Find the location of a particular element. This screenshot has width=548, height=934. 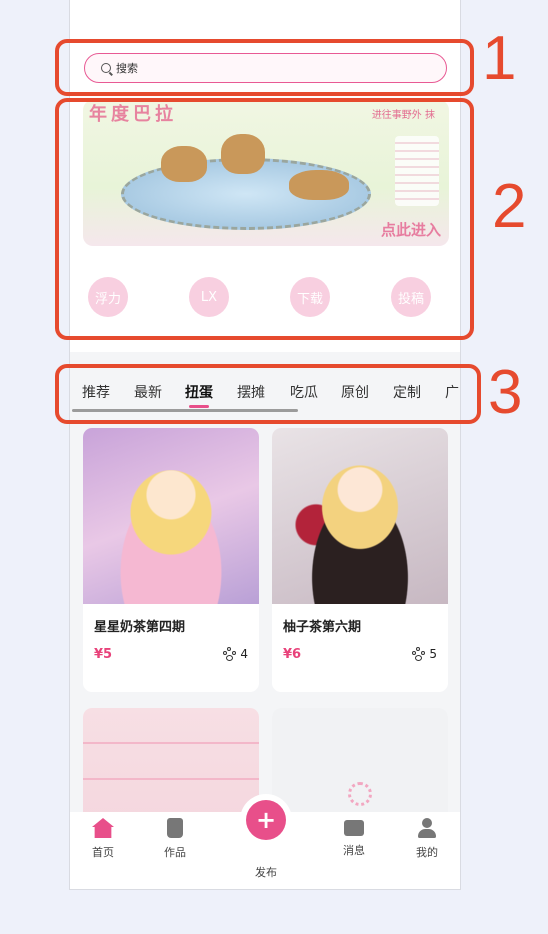

nav-mine: 我的 is located at coordinates (427, 839).